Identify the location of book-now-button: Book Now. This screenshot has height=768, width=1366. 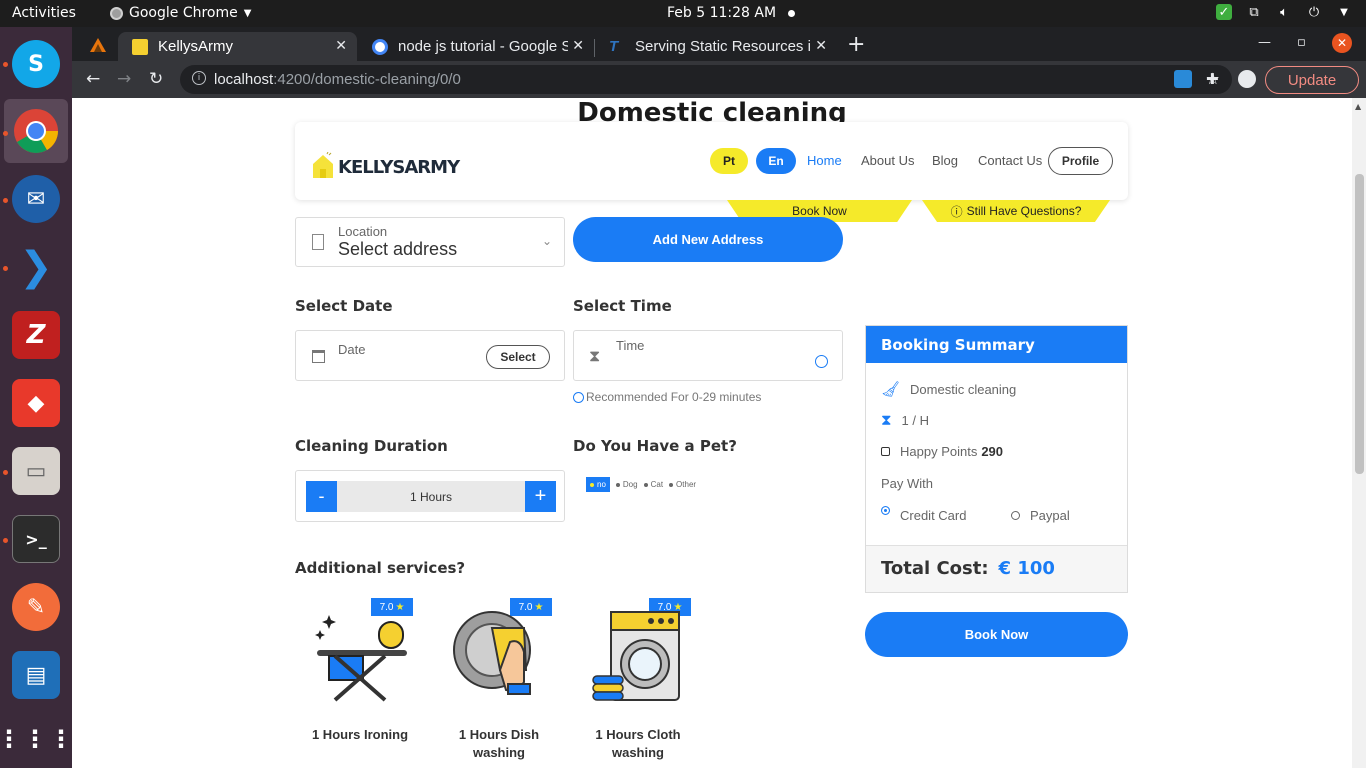
(996, 634).